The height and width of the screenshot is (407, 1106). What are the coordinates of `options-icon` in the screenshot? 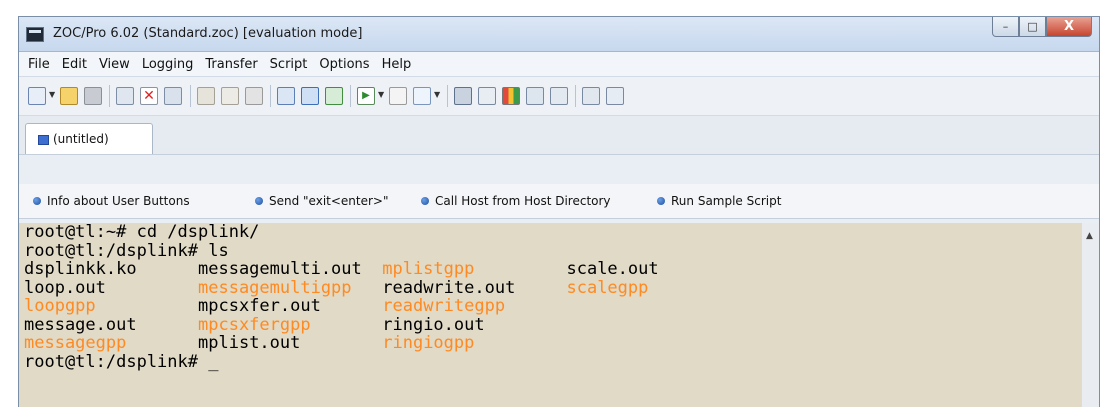 It's located at (535, 96).